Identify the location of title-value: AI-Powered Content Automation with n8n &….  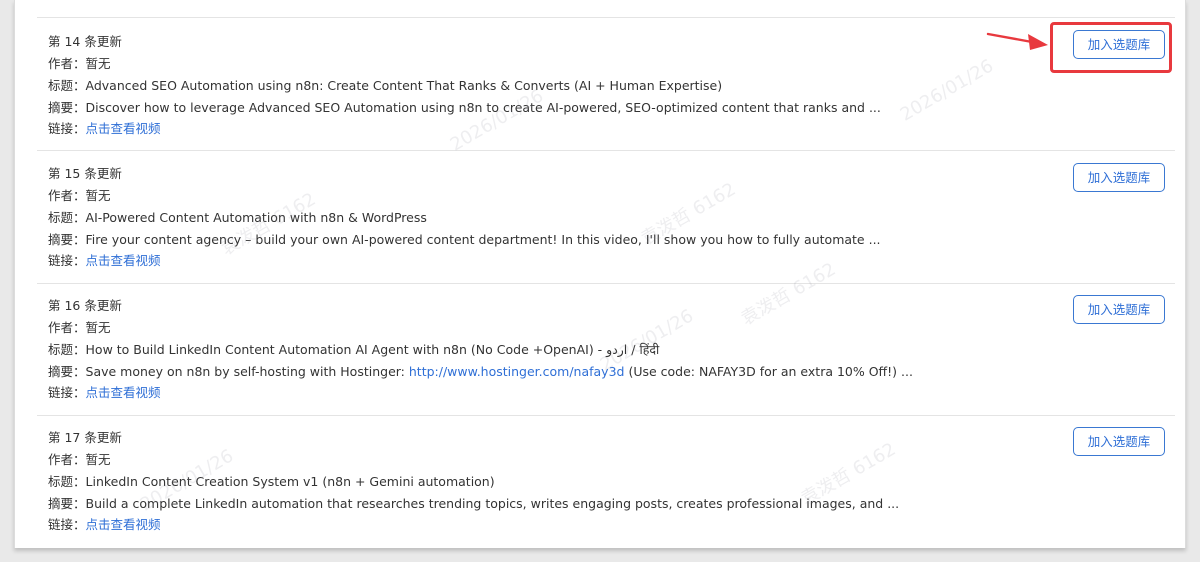
(256, 217).